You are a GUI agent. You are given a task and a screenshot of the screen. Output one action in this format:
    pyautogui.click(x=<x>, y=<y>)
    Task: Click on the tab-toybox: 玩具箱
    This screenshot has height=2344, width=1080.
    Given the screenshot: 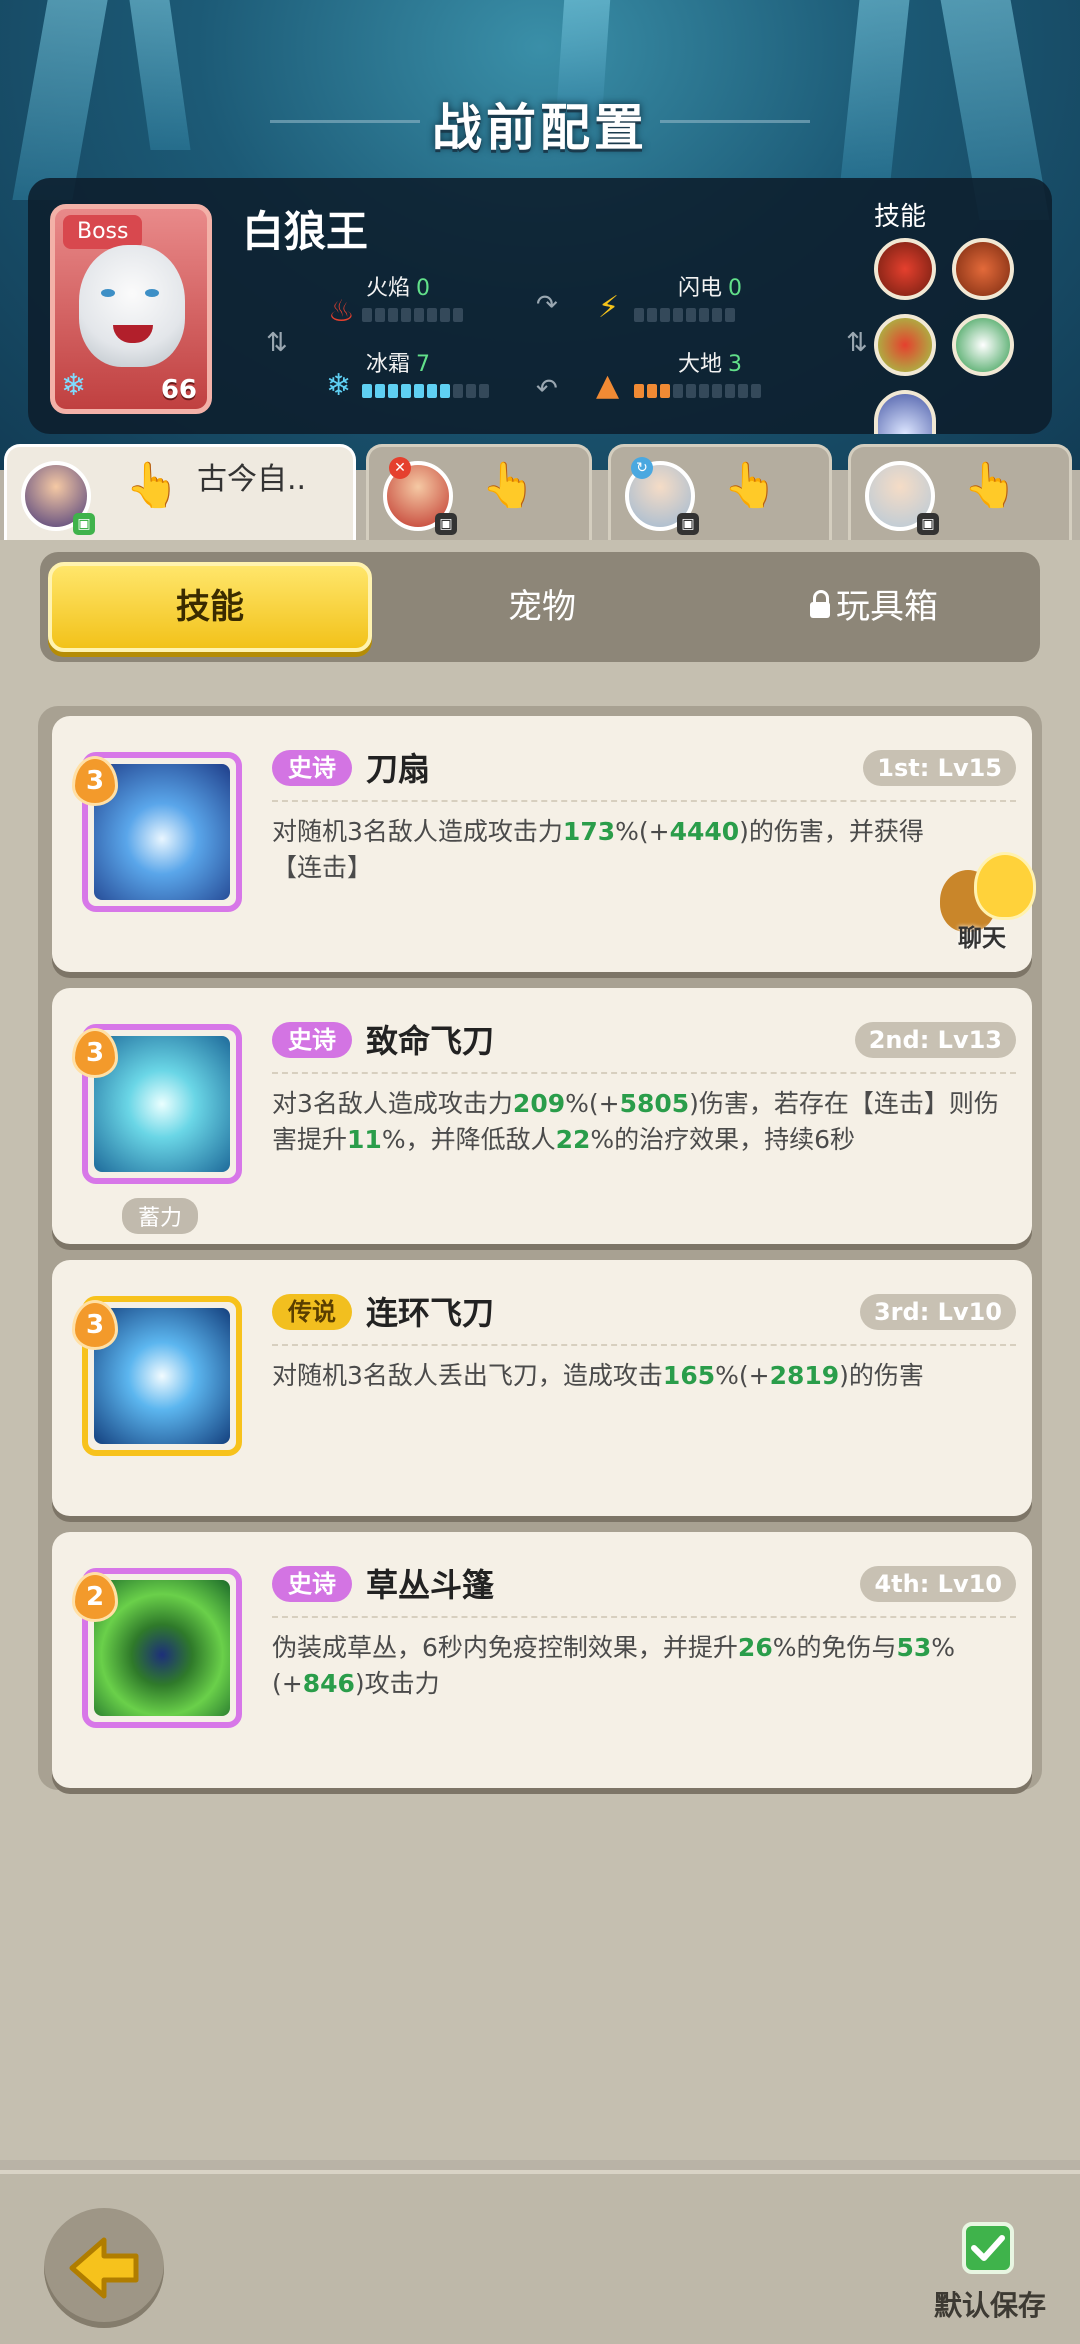 What is the action you would take?
    pyautogui.click(x=874, y=607)
    